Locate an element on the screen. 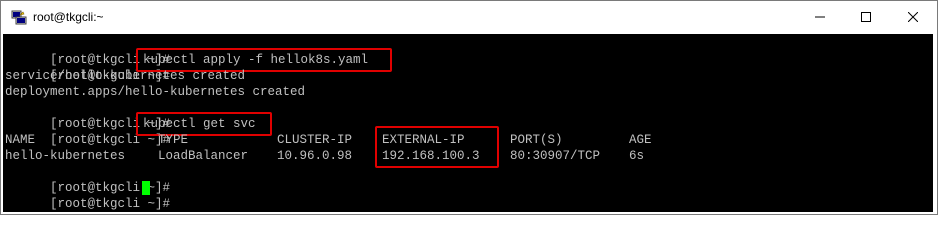 The height and width of the screenshot is (240, 938). terminal-line: [root@tkgcli ~]# is located at coordinates (87, 179).